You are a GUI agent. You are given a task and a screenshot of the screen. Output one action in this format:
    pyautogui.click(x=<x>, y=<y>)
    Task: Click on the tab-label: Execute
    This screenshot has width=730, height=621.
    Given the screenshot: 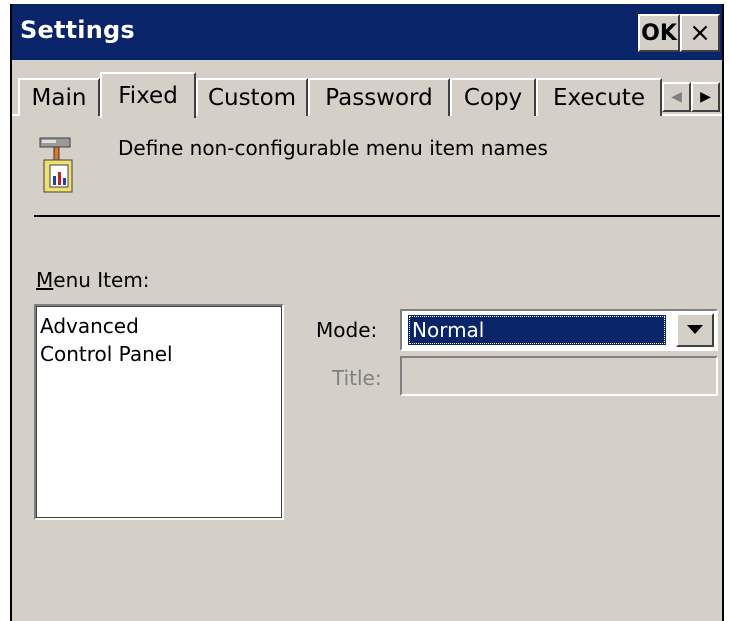 What is the action you would take?
    pyautogui.click(x=599, y=98)
    